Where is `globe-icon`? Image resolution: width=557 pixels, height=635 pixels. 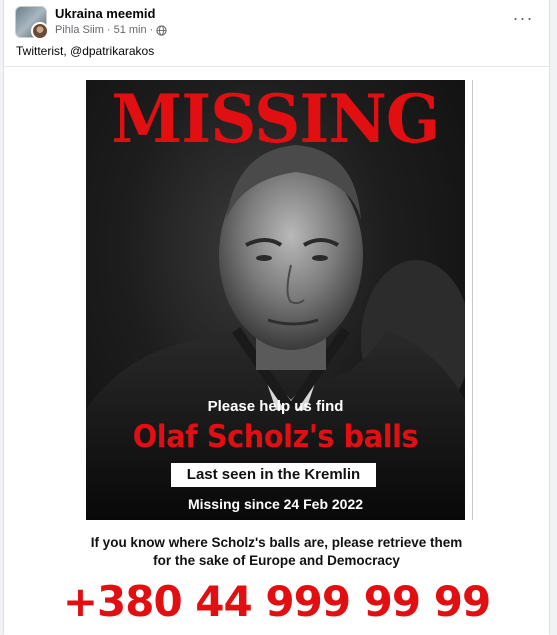 globe-icon is located at coordinates (161, 30).